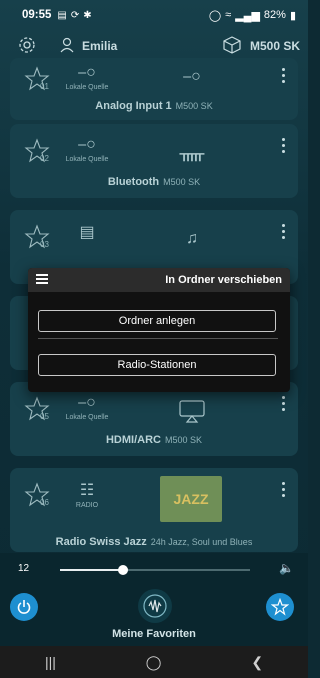 The image size is (320, 678). I want to click on source-title-text: HDMI/ARC, so click(133, 440).